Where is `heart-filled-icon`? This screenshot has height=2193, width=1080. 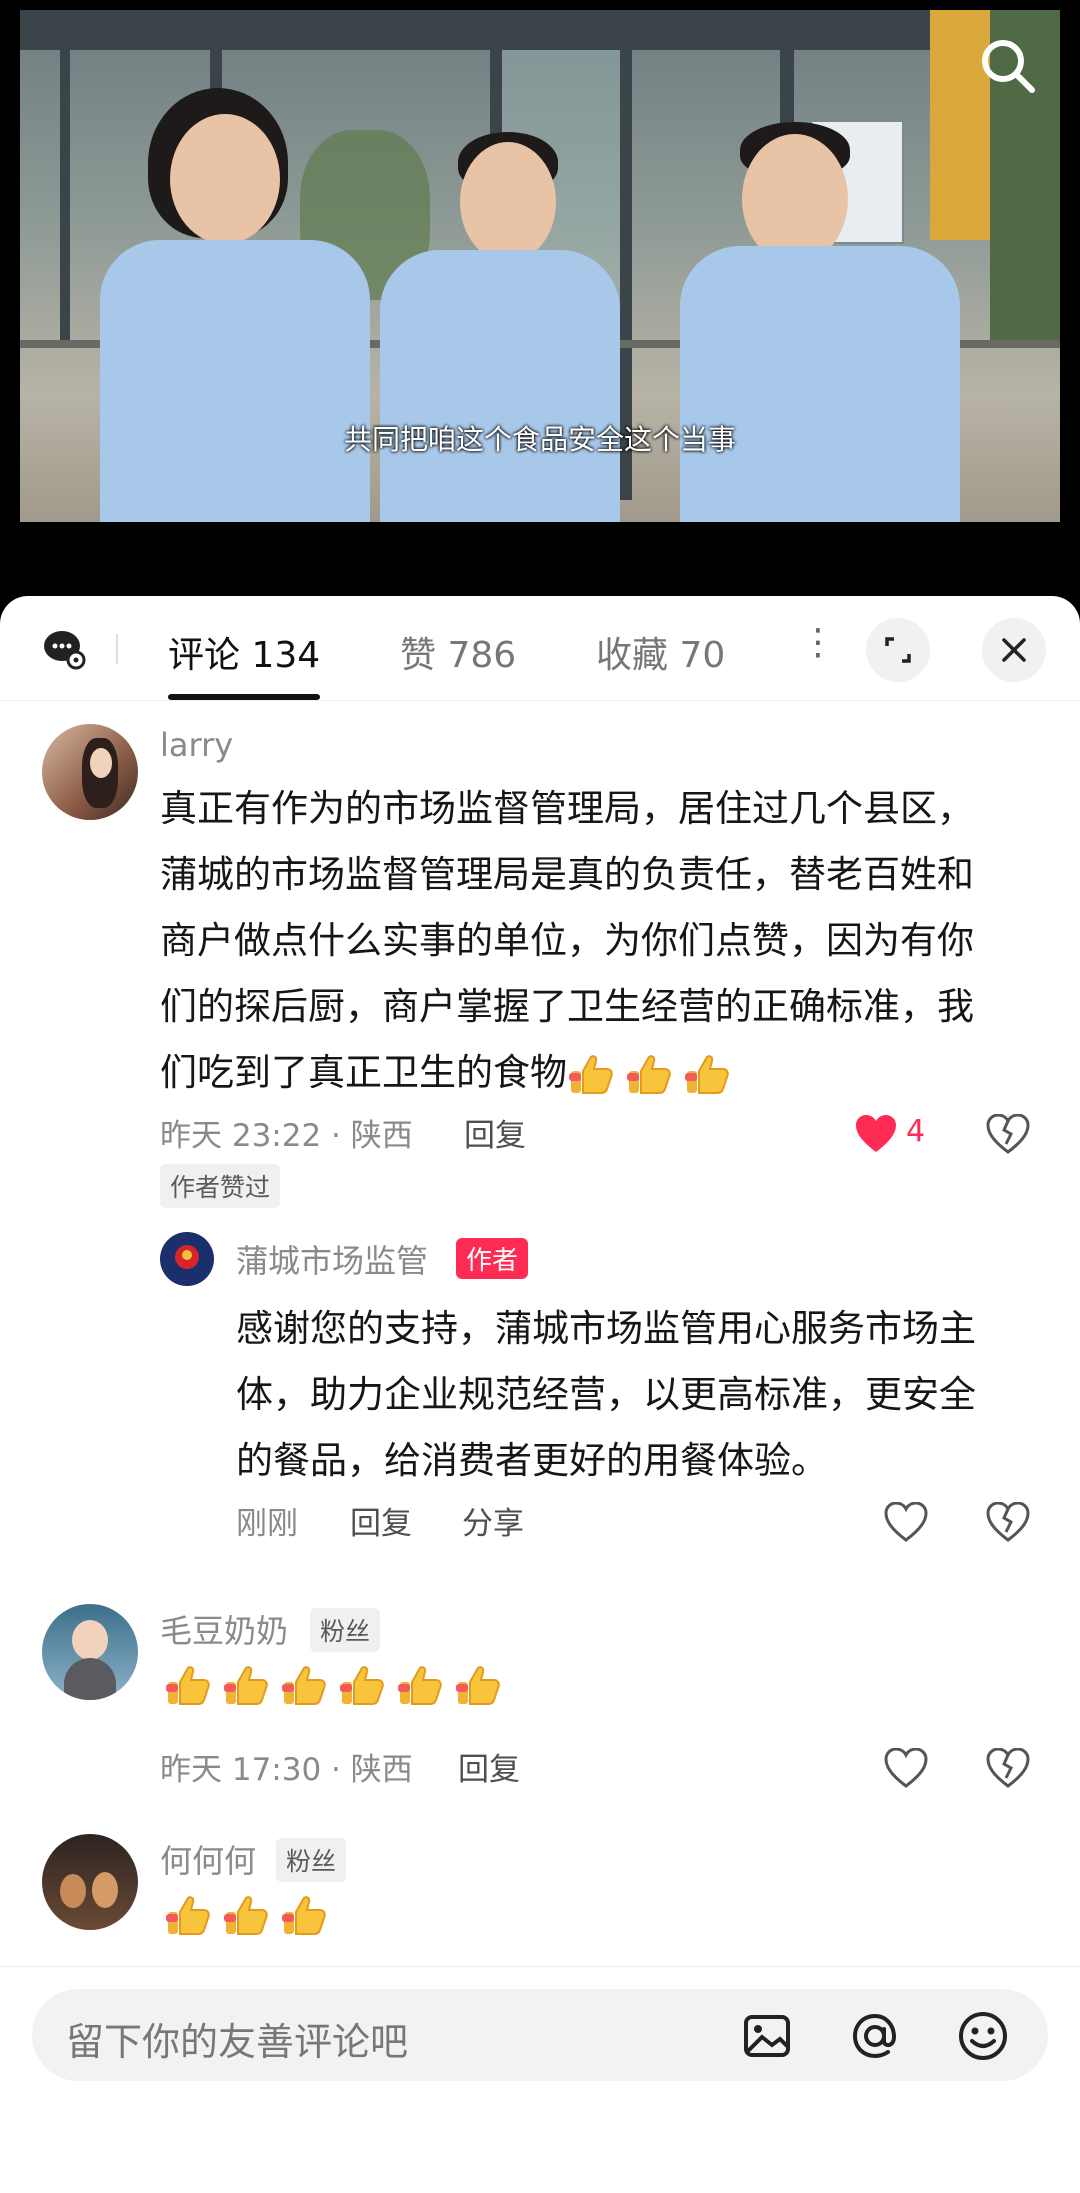 heart-filled-icon is located at coordinates (876, 1134).